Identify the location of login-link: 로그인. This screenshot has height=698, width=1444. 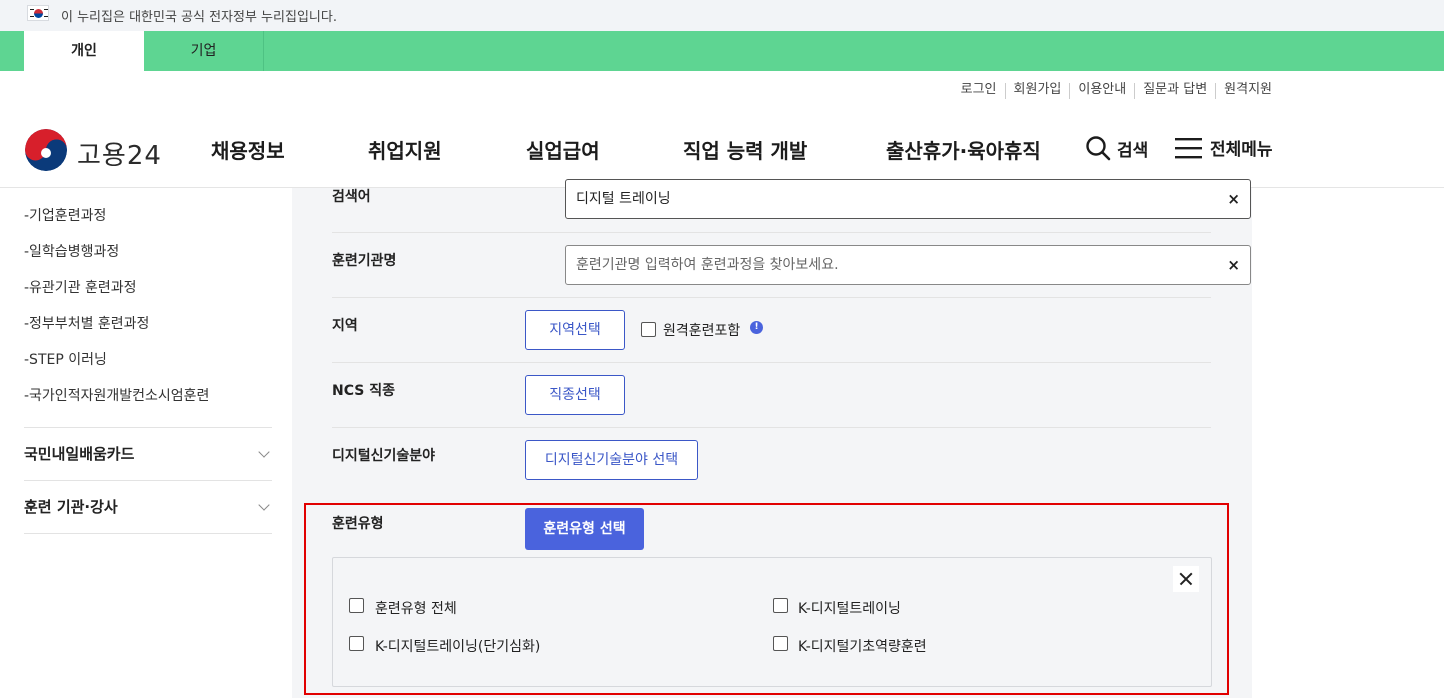
(979, 91).